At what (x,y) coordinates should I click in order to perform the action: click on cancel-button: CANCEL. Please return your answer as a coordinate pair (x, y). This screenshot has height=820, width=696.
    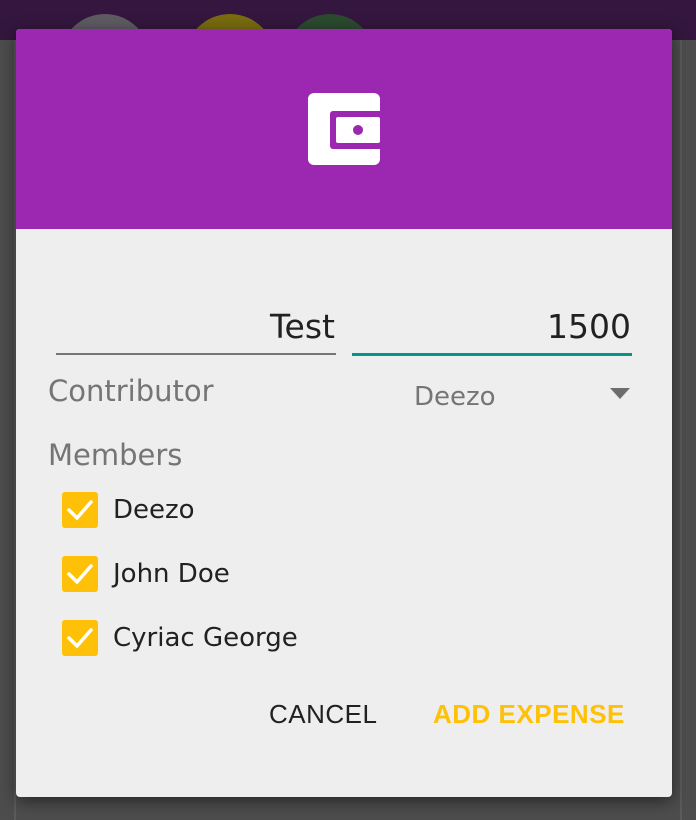
    Looking at the image, I should click on (323, 714).